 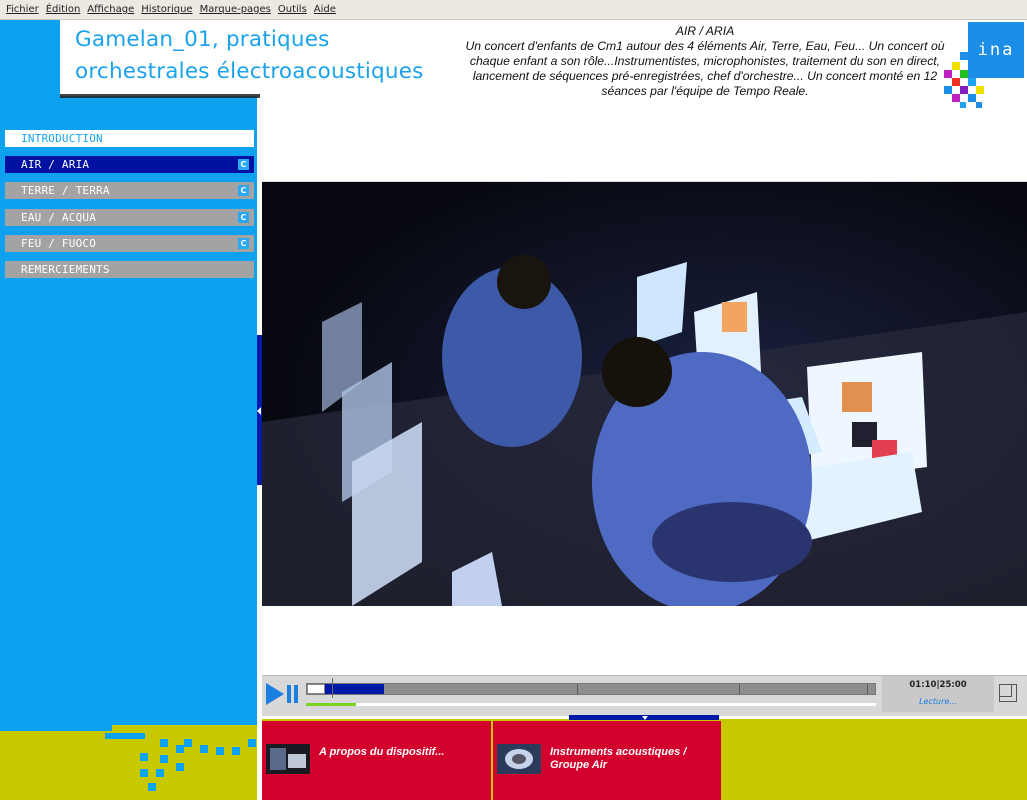 What do you see at coordinates (166, 9) in the screenshot?
I see `menu-historique: Historique` at bounding box center [166, 9].